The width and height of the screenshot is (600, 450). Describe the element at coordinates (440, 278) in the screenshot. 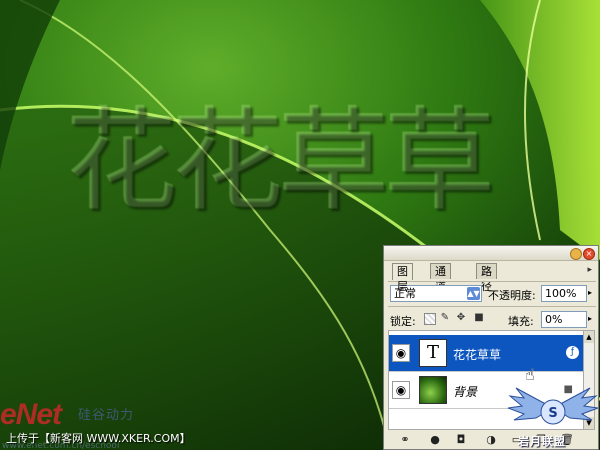

I see `tab-channels: 通道` at that location.